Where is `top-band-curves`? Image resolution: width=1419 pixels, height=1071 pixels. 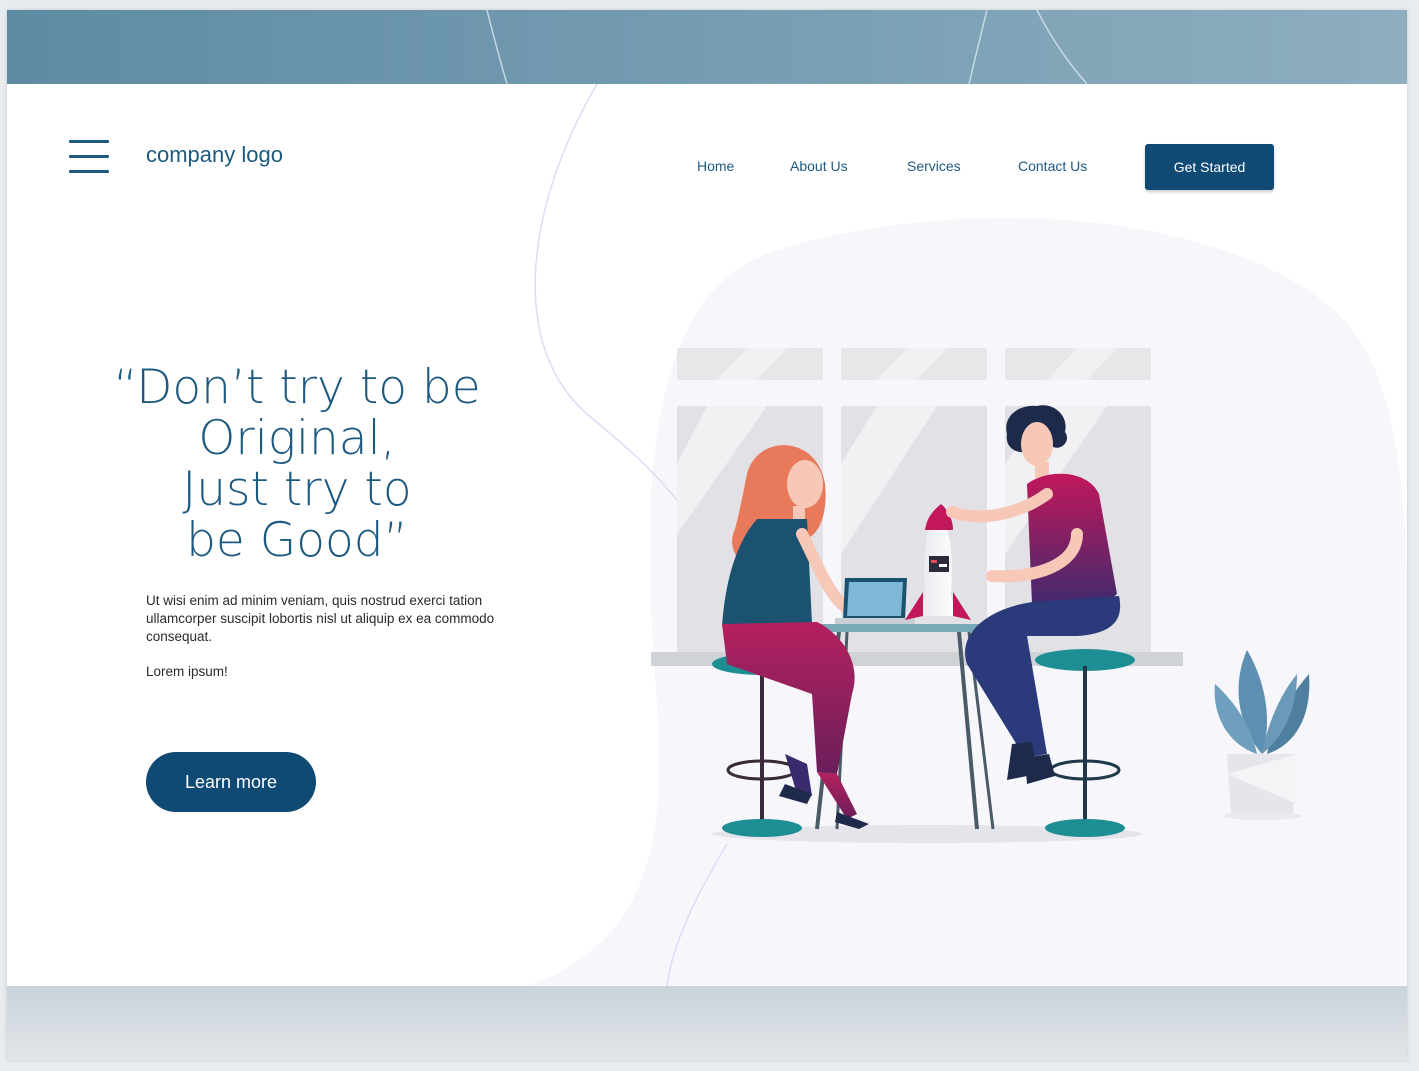 top-band-curves is located at coordinates (787, 47).